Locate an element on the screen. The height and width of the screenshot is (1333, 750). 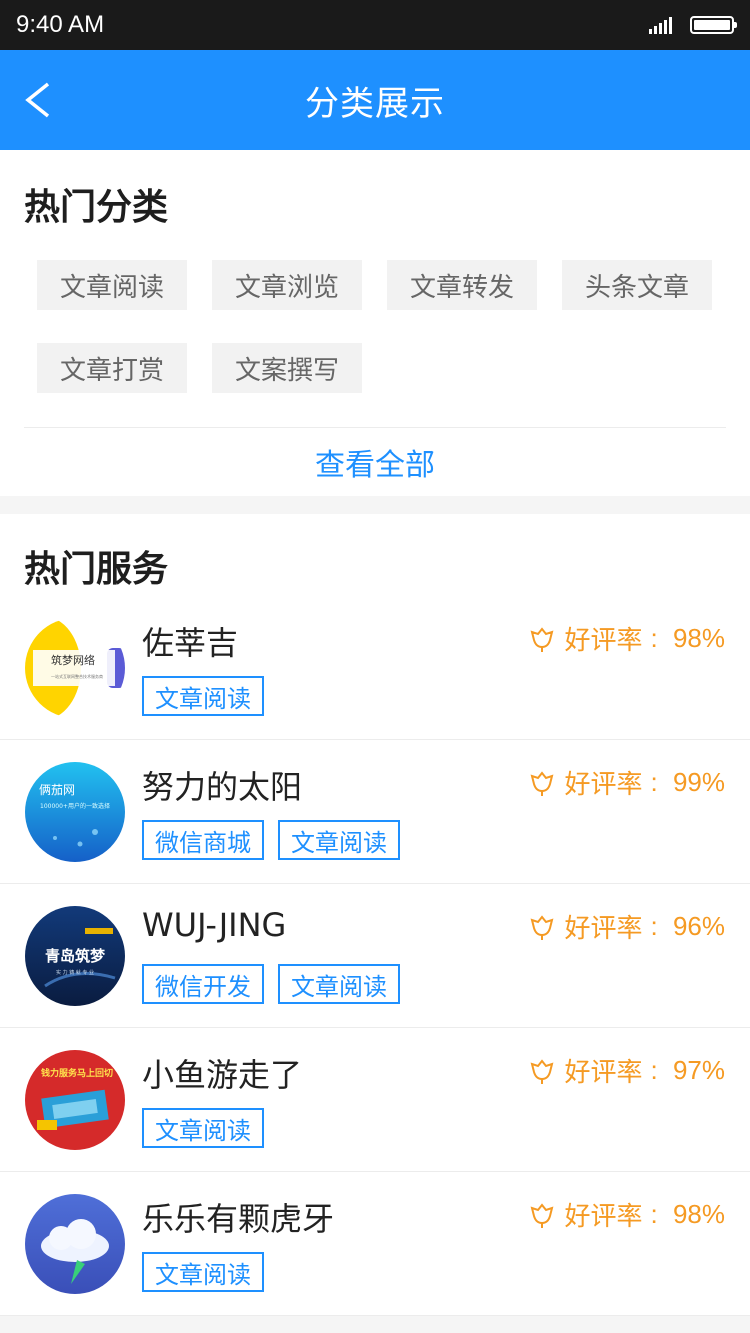
service-name: 乐乐有颗虎牙 is located at coordinates (238, 1219).